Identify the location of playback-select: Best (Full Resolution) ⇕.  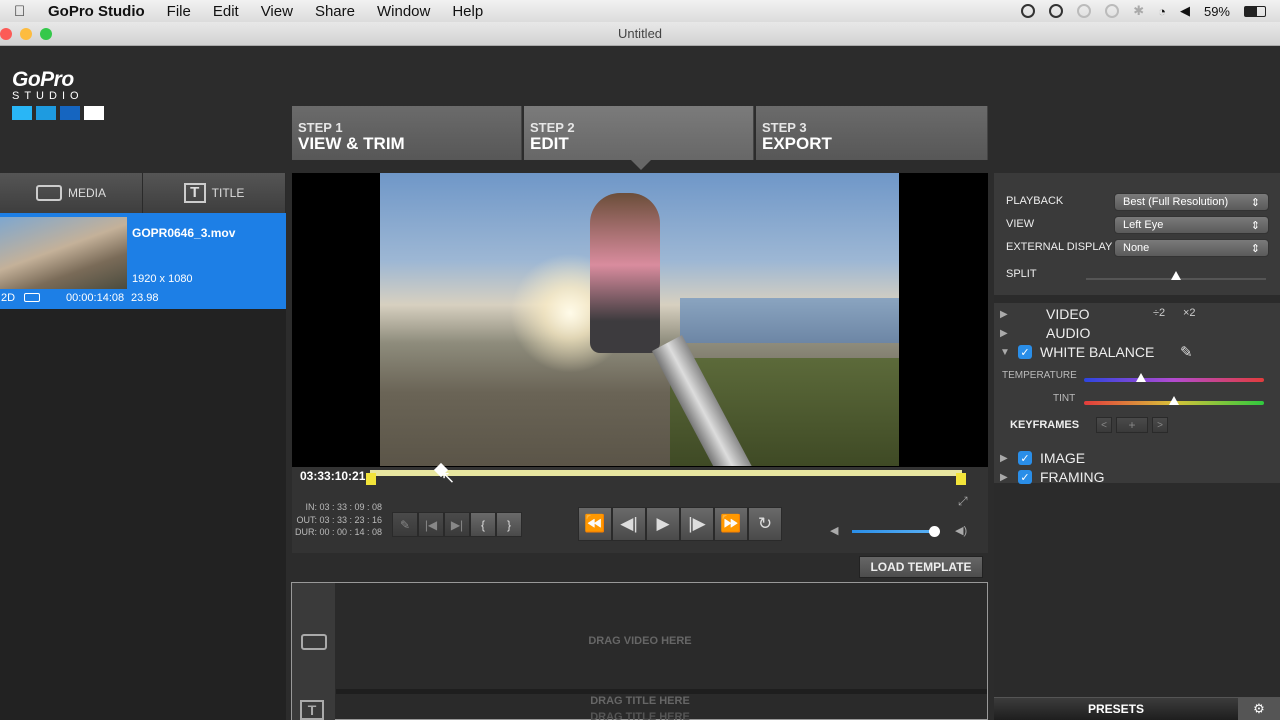
(1191, 202).